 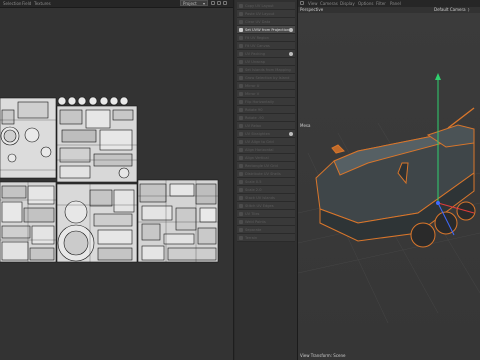 What do you see at coordinates (257, 38) in the screenshot?
I see `command-label: Fit UV Region` at bounding box center [257, 38].